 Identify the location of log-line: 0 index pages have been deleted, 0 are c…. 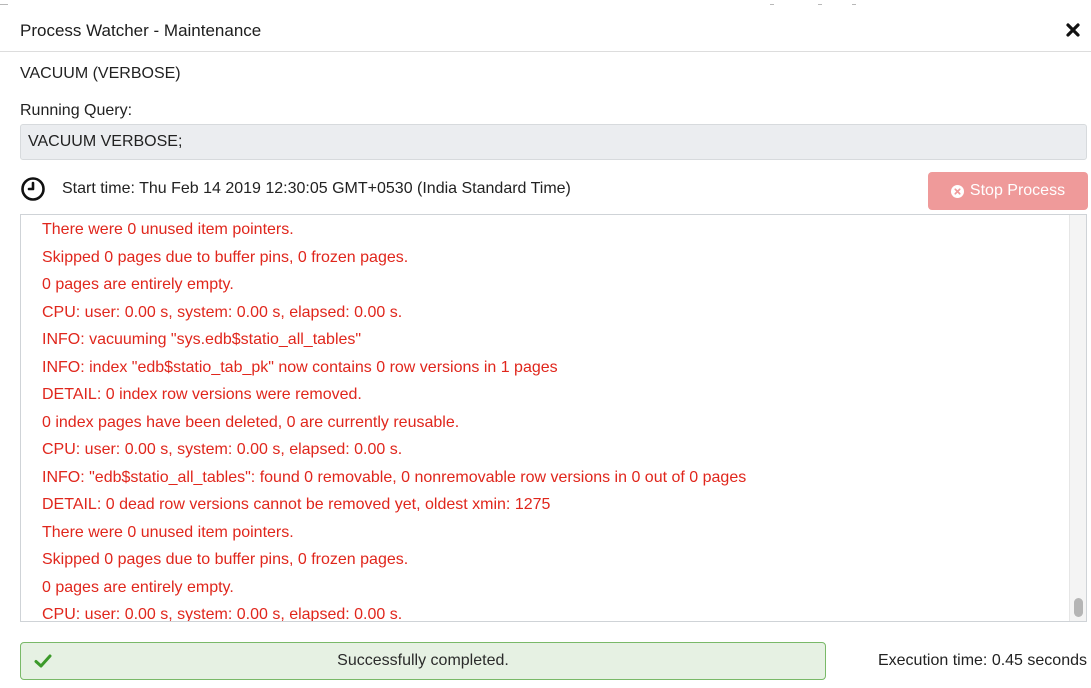
(251, 422).